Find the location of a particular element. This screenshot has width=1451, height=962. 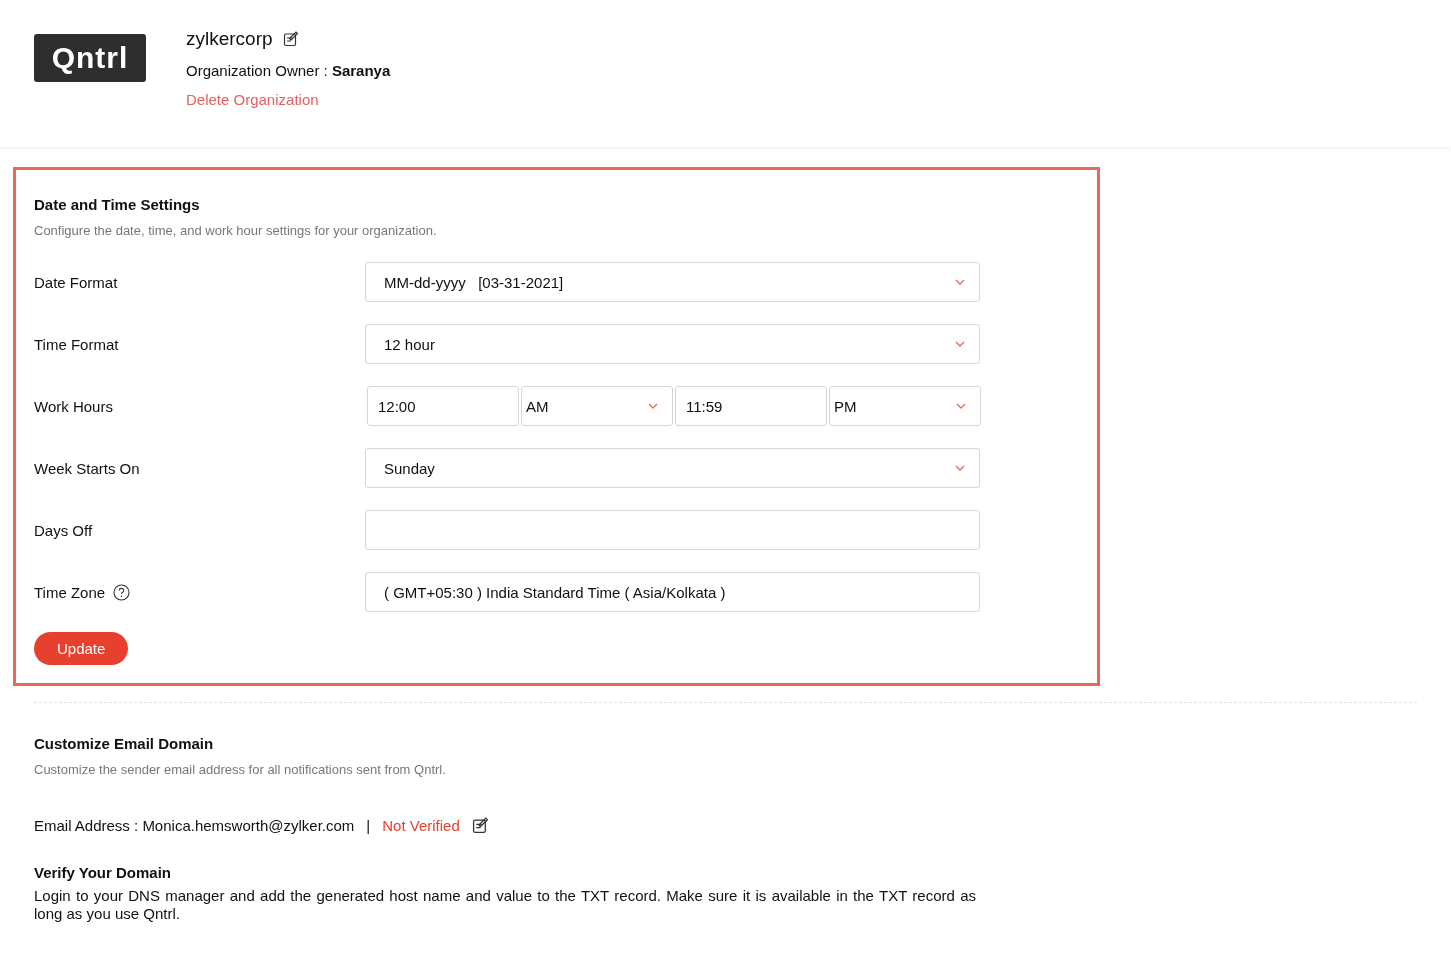

instructions-text: Login to your DNS manager and add the generated host name and value to the TXT record. Make sure it is available in the TXT record as long as you use Qntrl. is located at coordinates (505, 905).